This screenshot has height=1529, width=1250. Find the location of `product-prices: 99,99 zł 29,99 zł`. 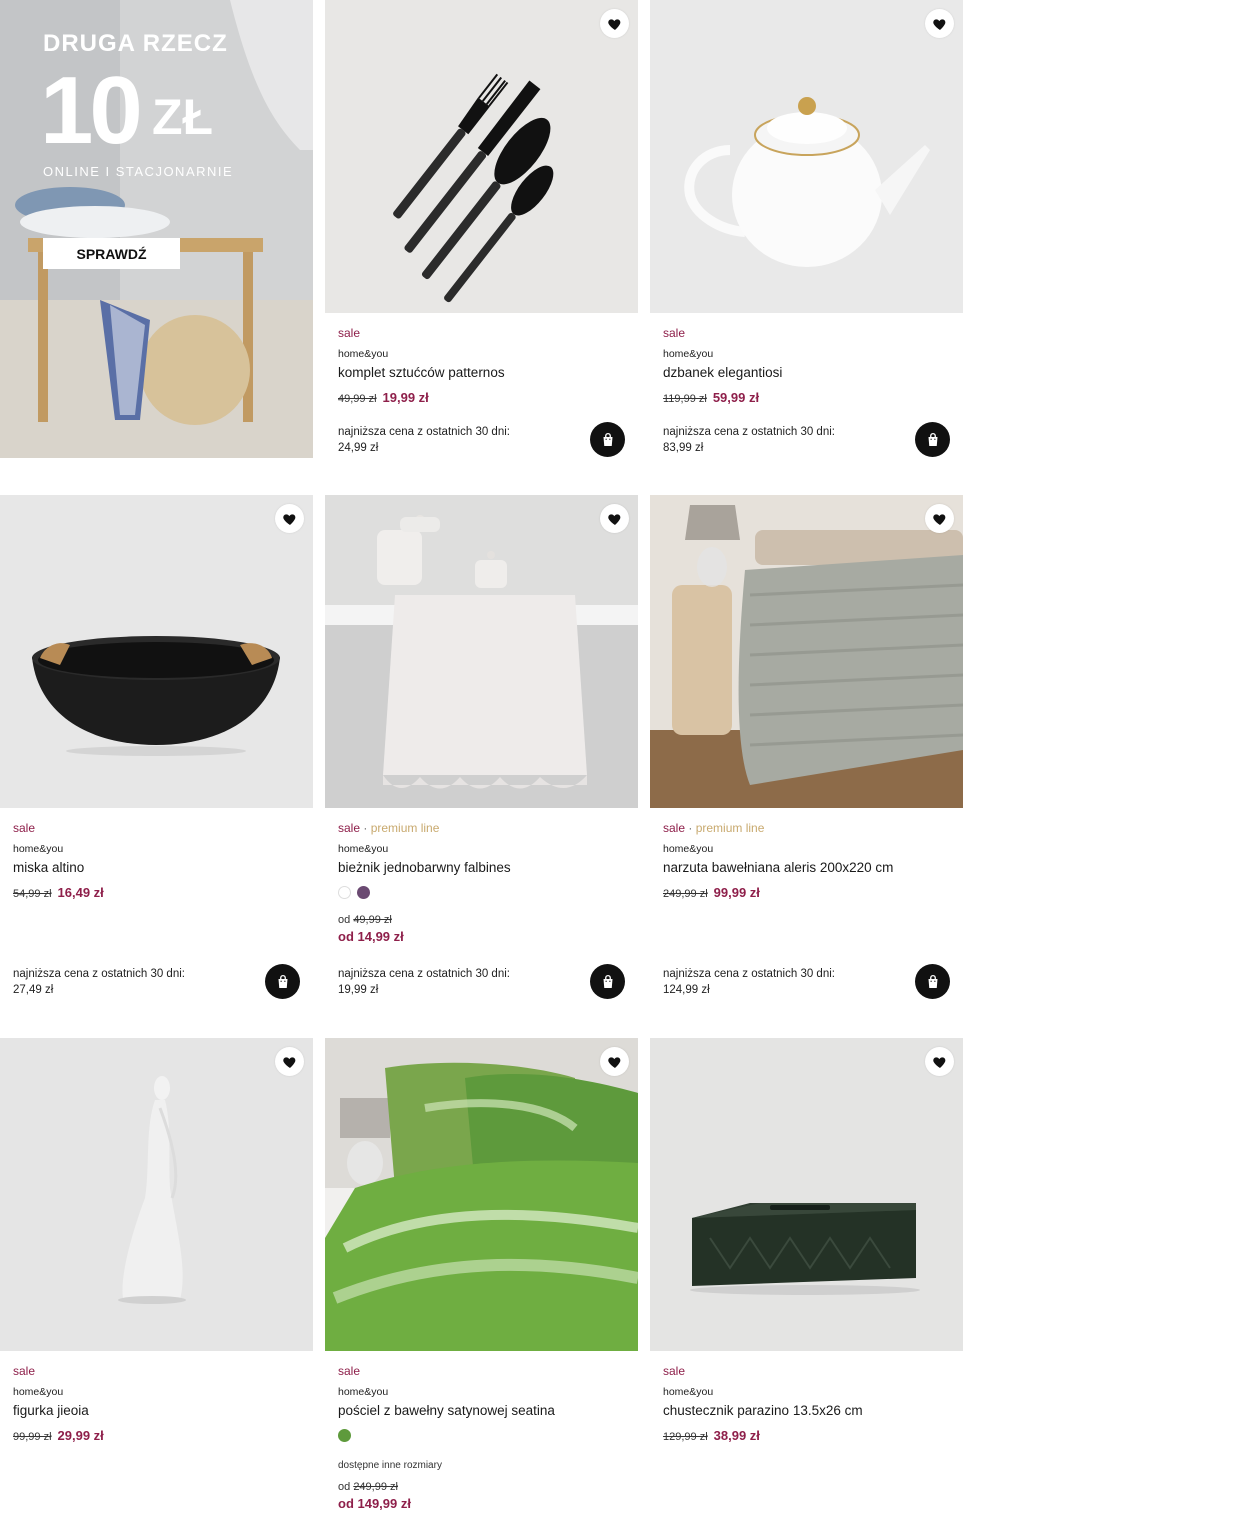

product-prices: 99,99 zł 29,99 zł is located at coordinates (156, 1436).